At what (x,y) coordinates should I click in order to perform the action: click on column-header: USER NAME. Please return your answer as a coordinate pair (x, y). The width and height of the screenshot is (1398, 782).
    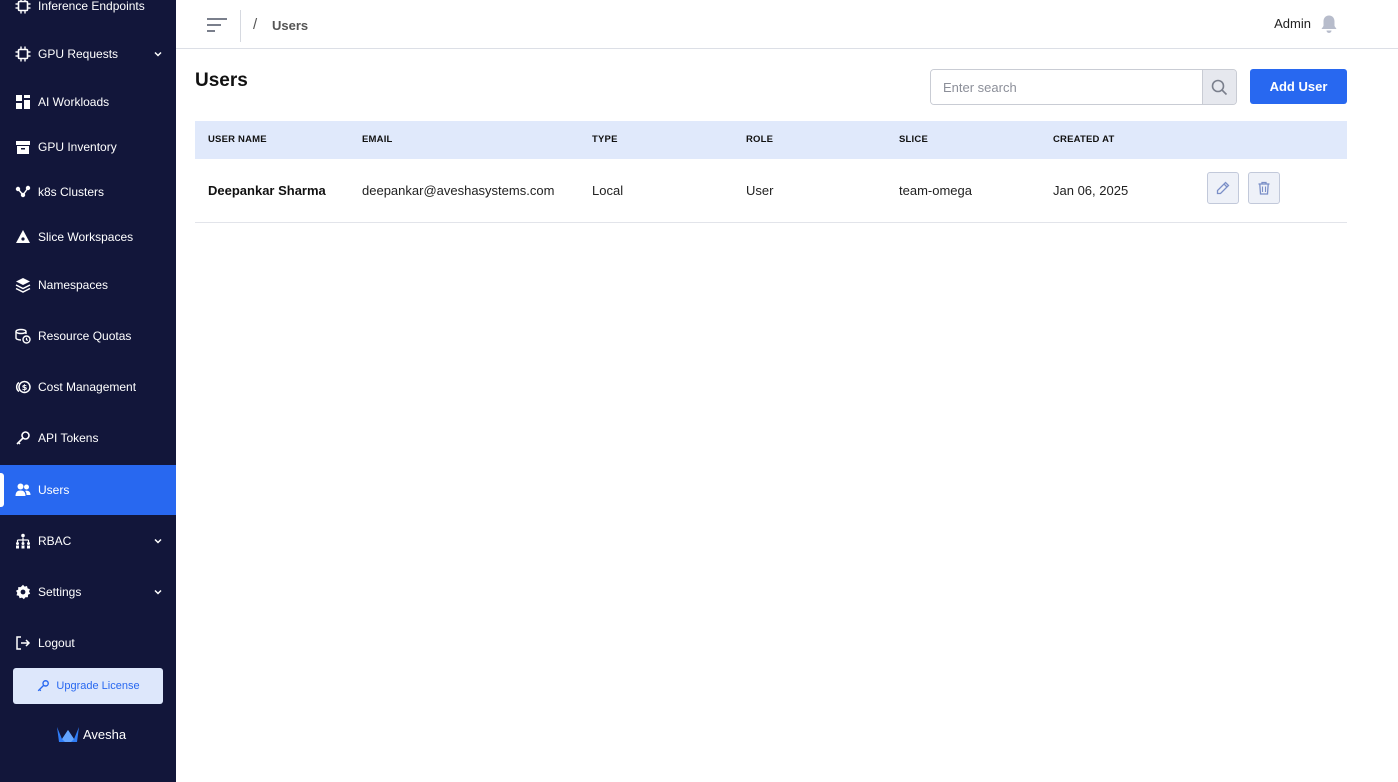
    Looking at the image, I should click on (237, 139).